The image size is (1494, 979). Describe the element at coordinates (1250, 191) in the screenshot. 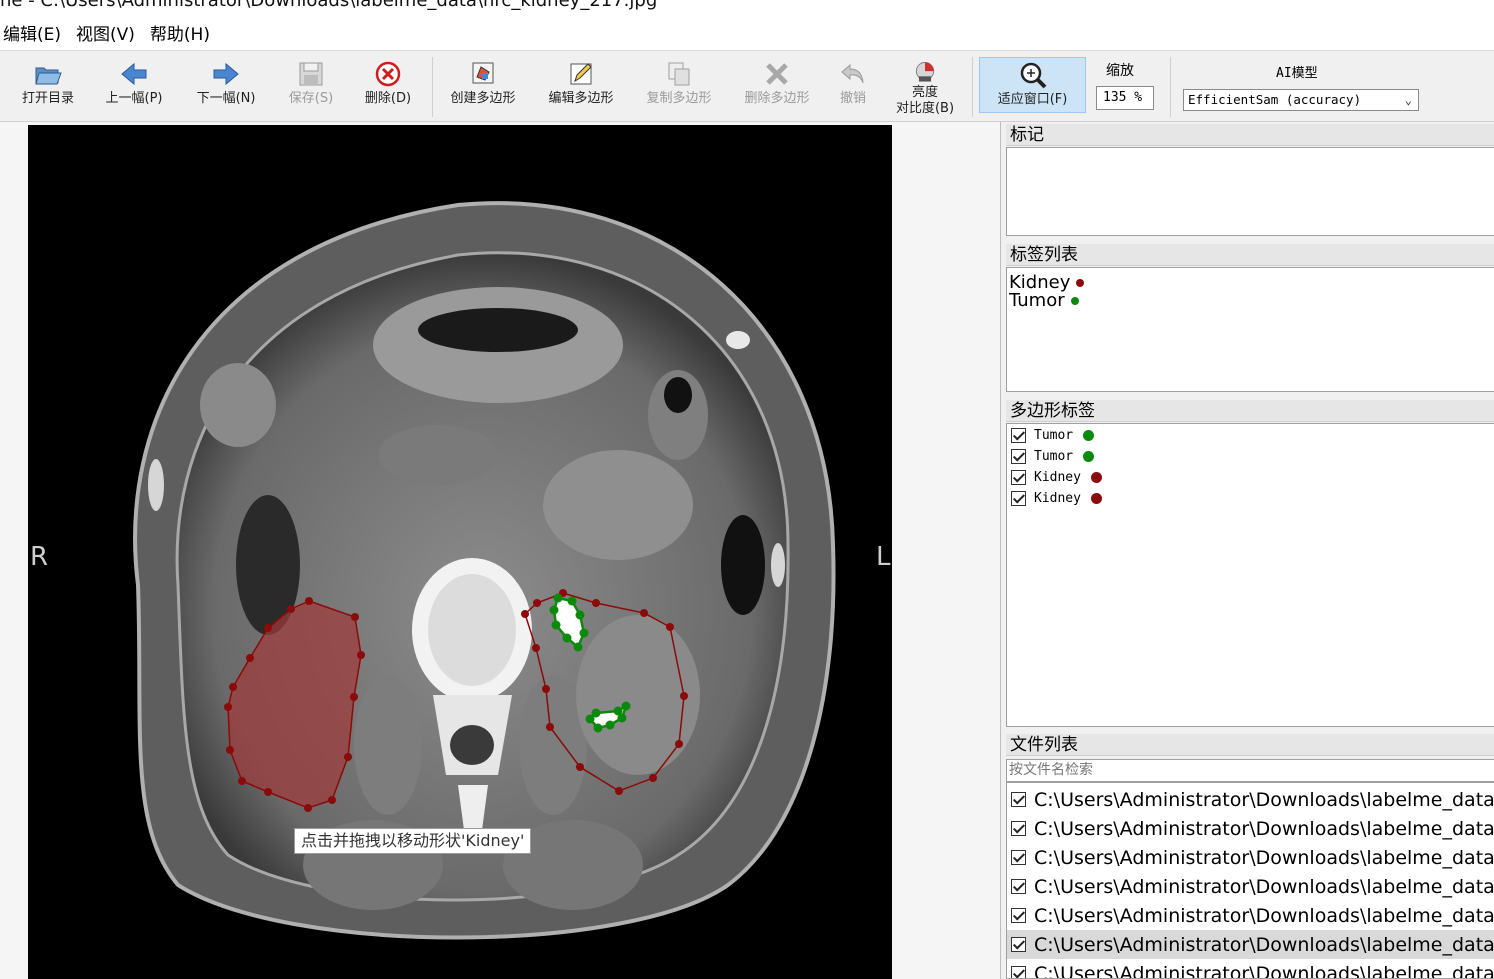

I see `flags-panel` at that location.